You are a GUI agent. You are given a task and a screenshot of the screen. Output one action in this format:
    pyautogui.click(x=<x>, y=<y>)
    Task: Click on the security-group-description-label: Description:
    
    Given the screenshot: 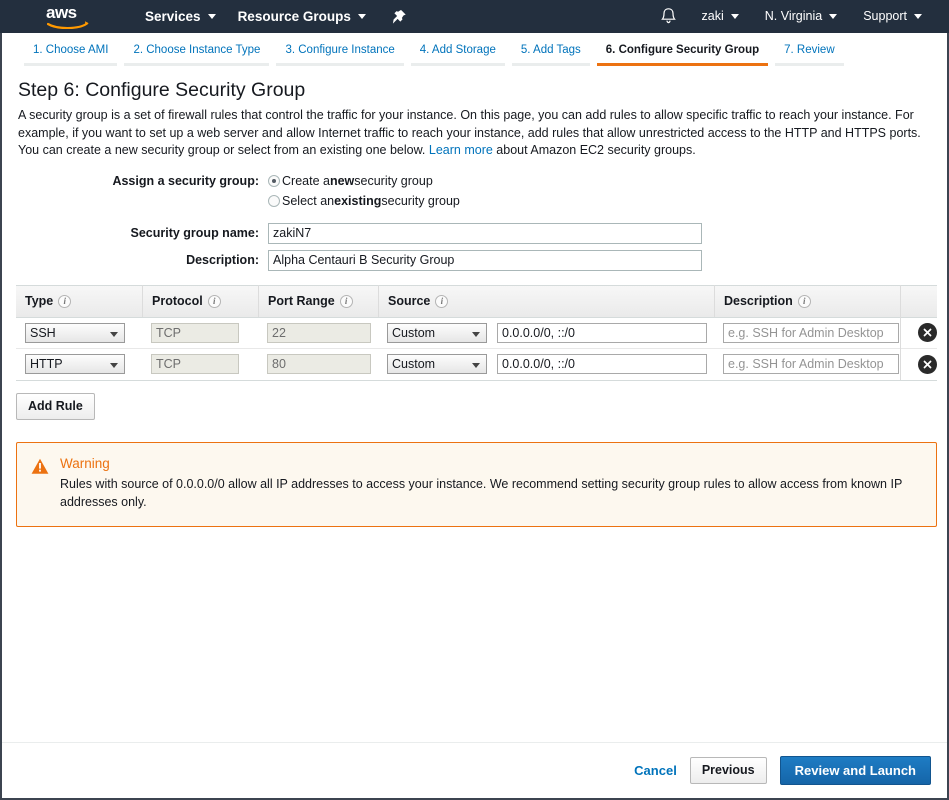 What is the action you would take?
    pyautogui.click(x=222, y=260)
    